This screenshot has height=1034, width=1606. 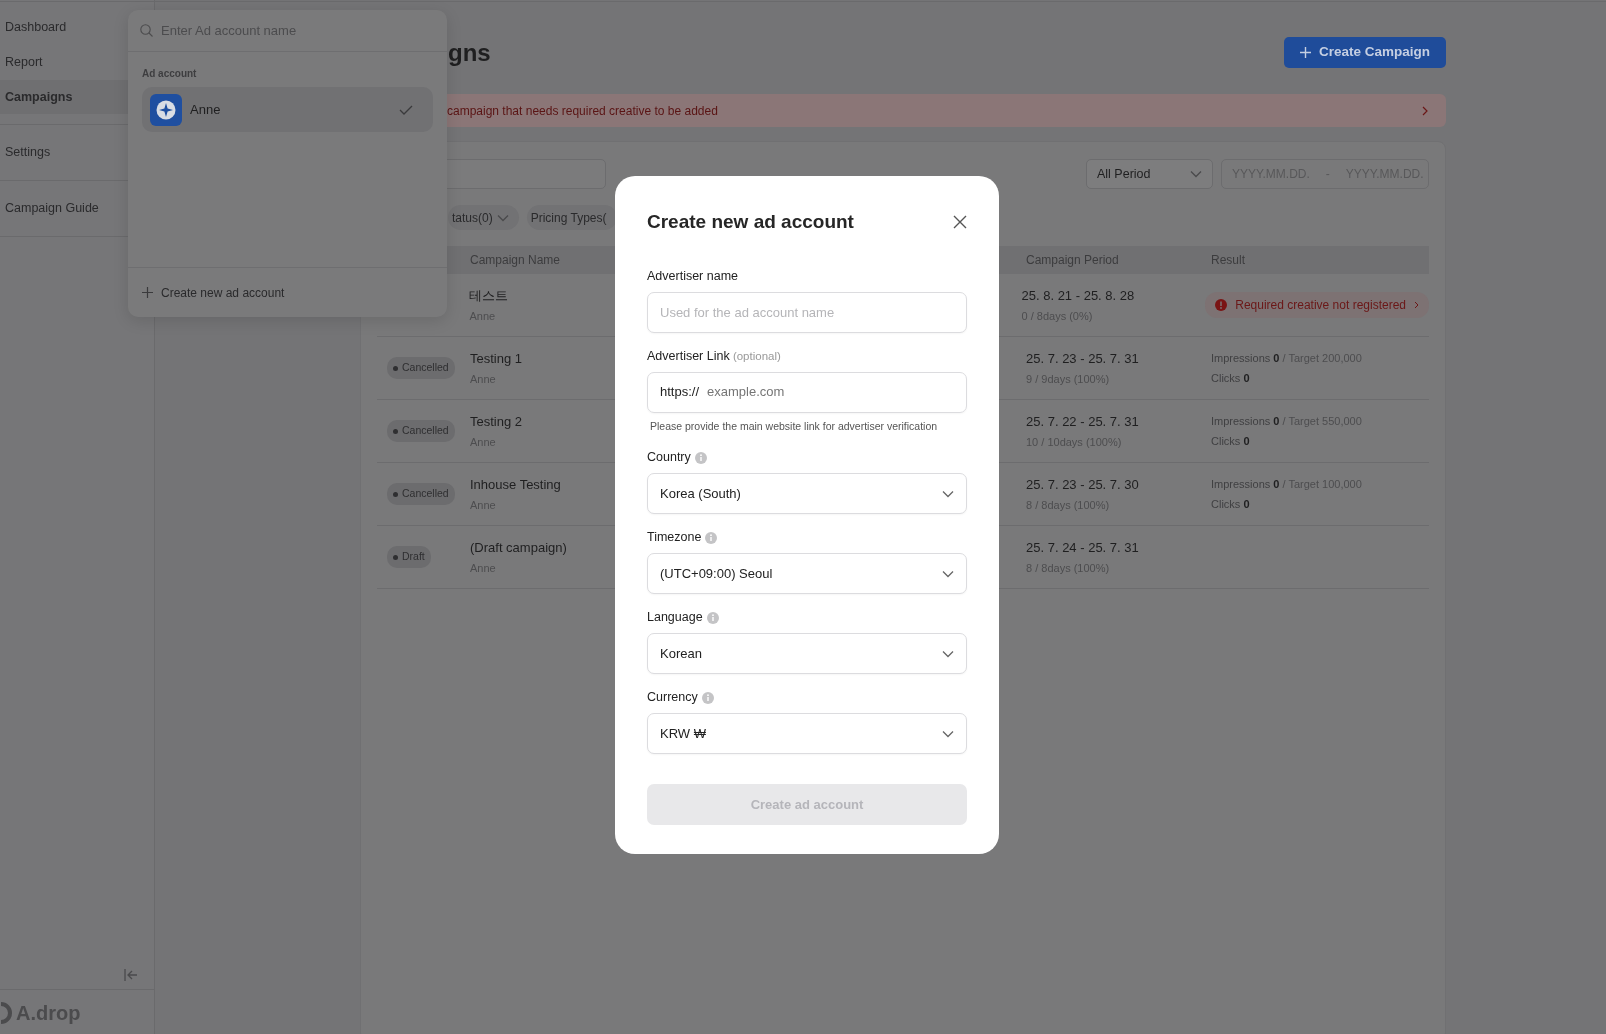 I want to click on campaign-period: 25. 7. 23 - 25. 7. 30, so click(x=1082, y=484).